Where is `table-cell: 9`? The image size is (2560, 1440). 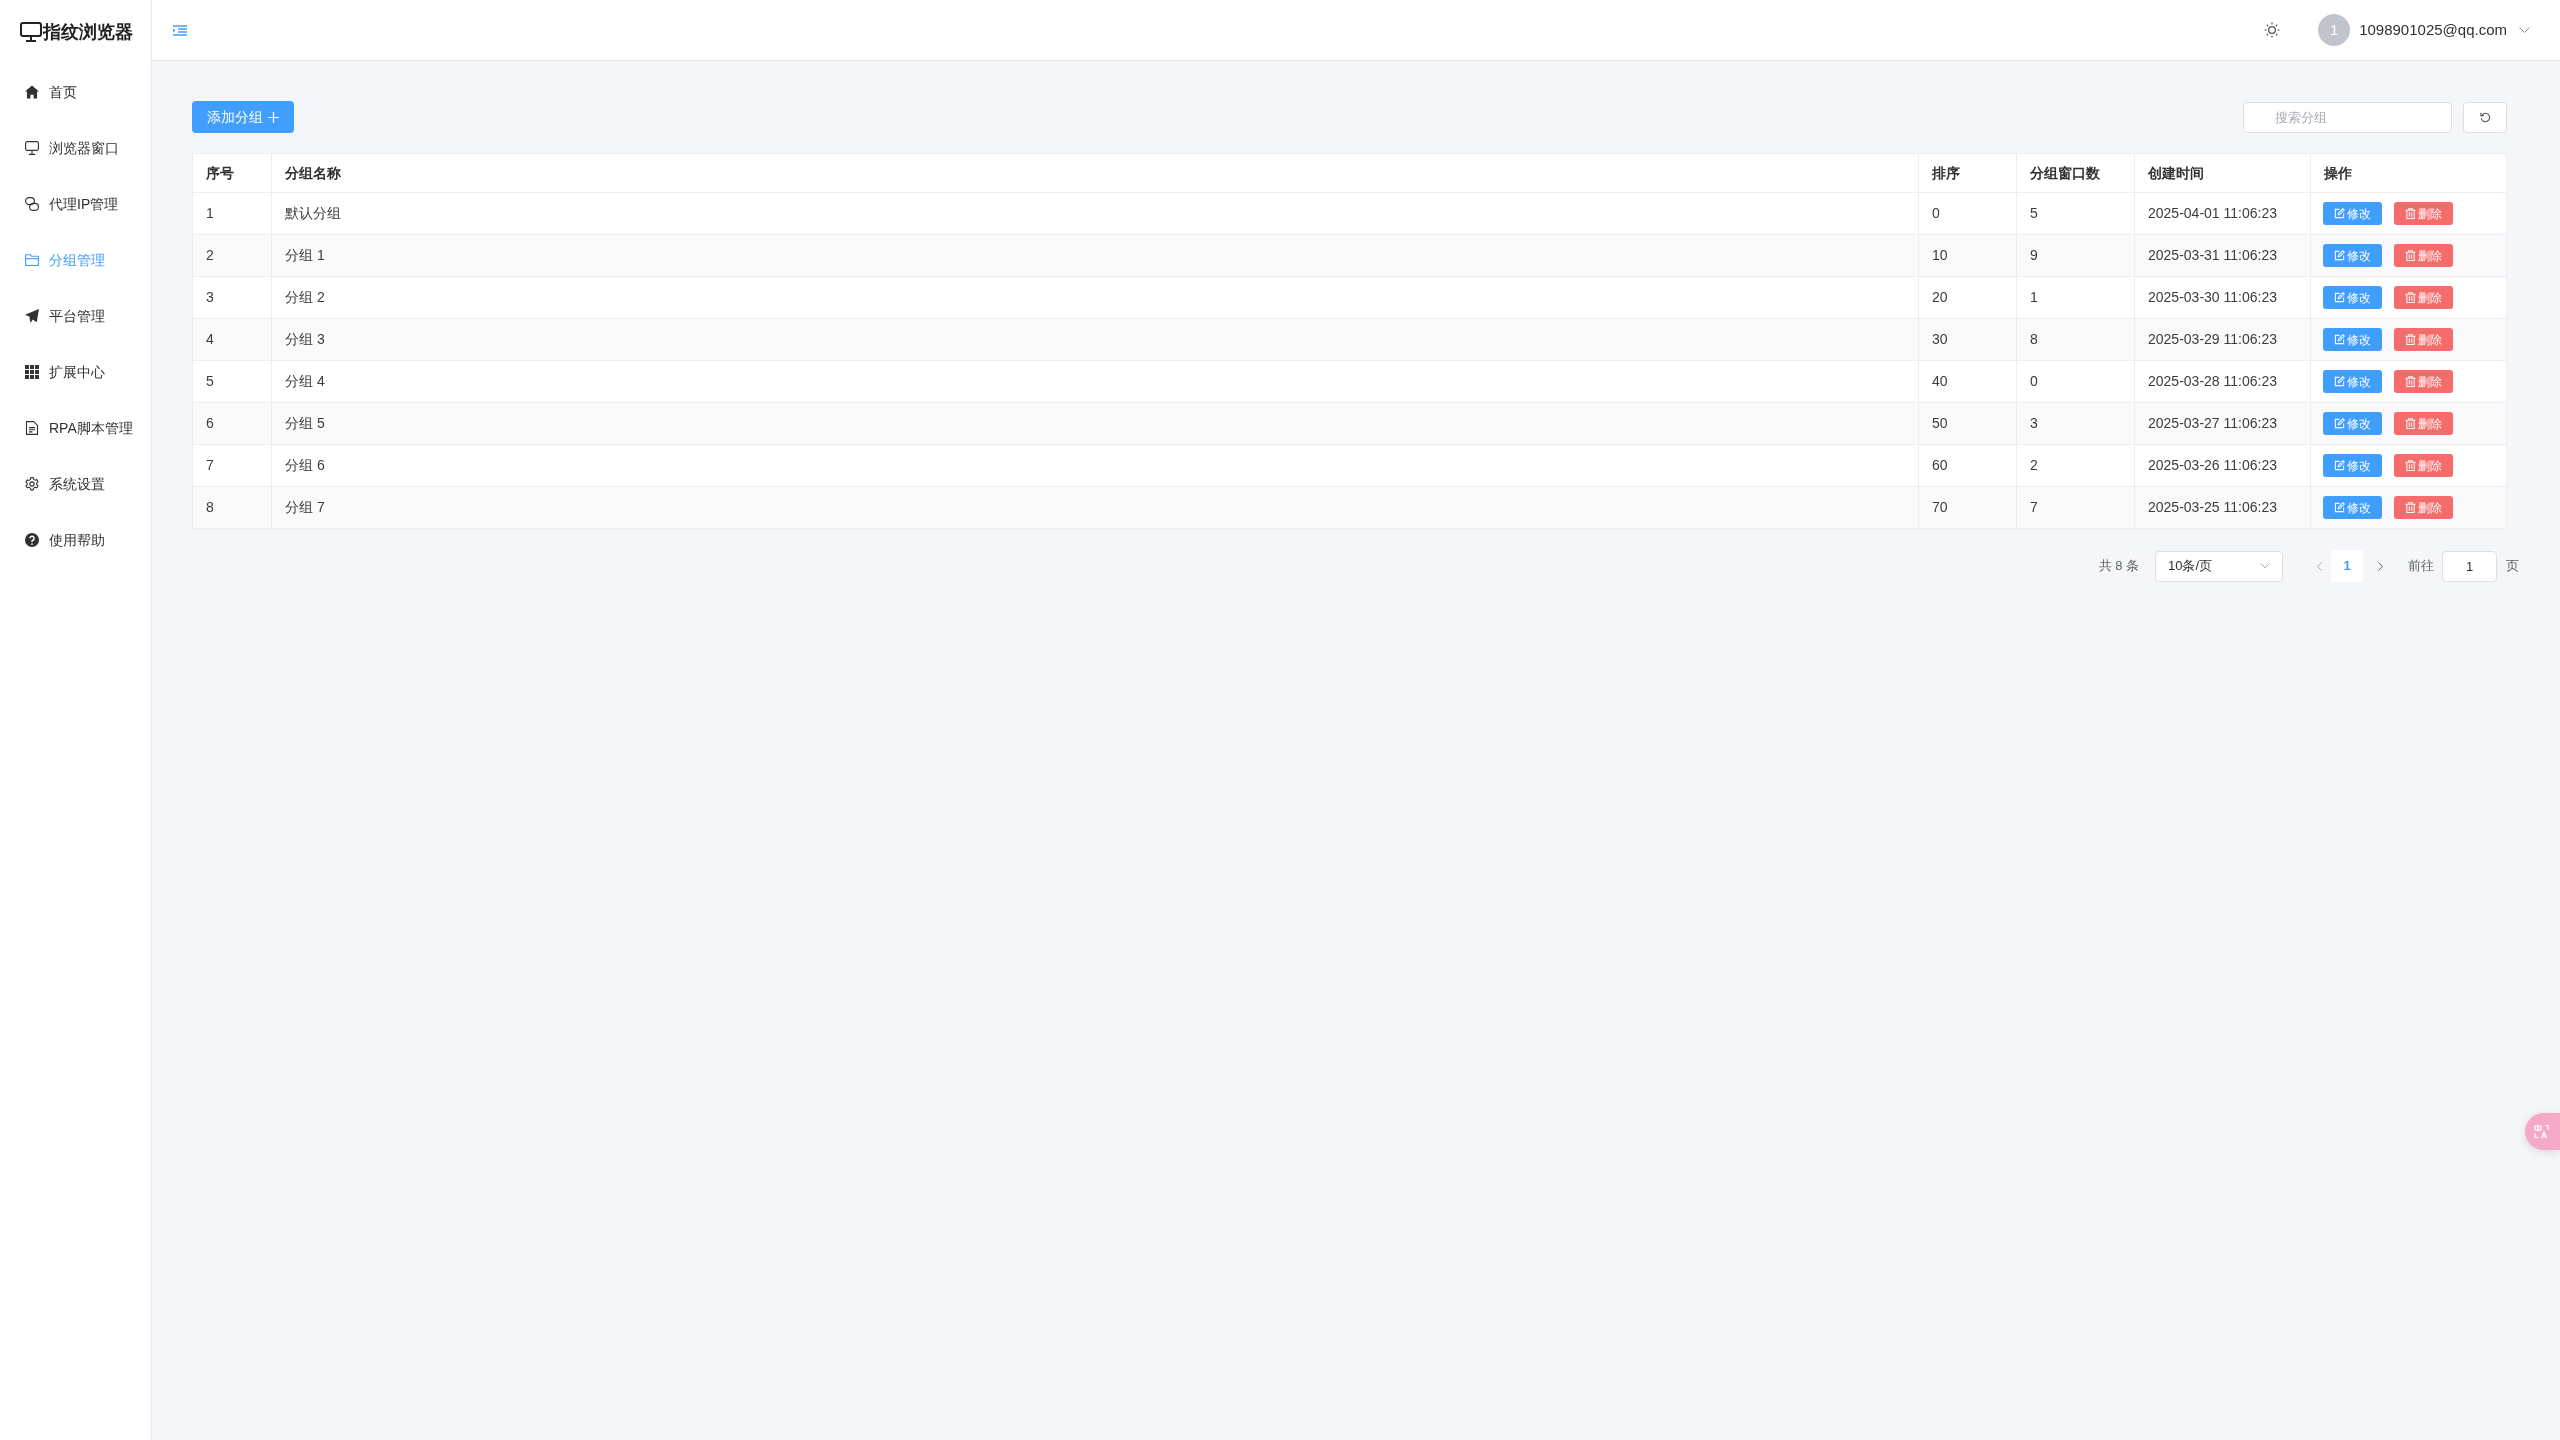
table-cell: 9 is located at coordinates (2075, 255).